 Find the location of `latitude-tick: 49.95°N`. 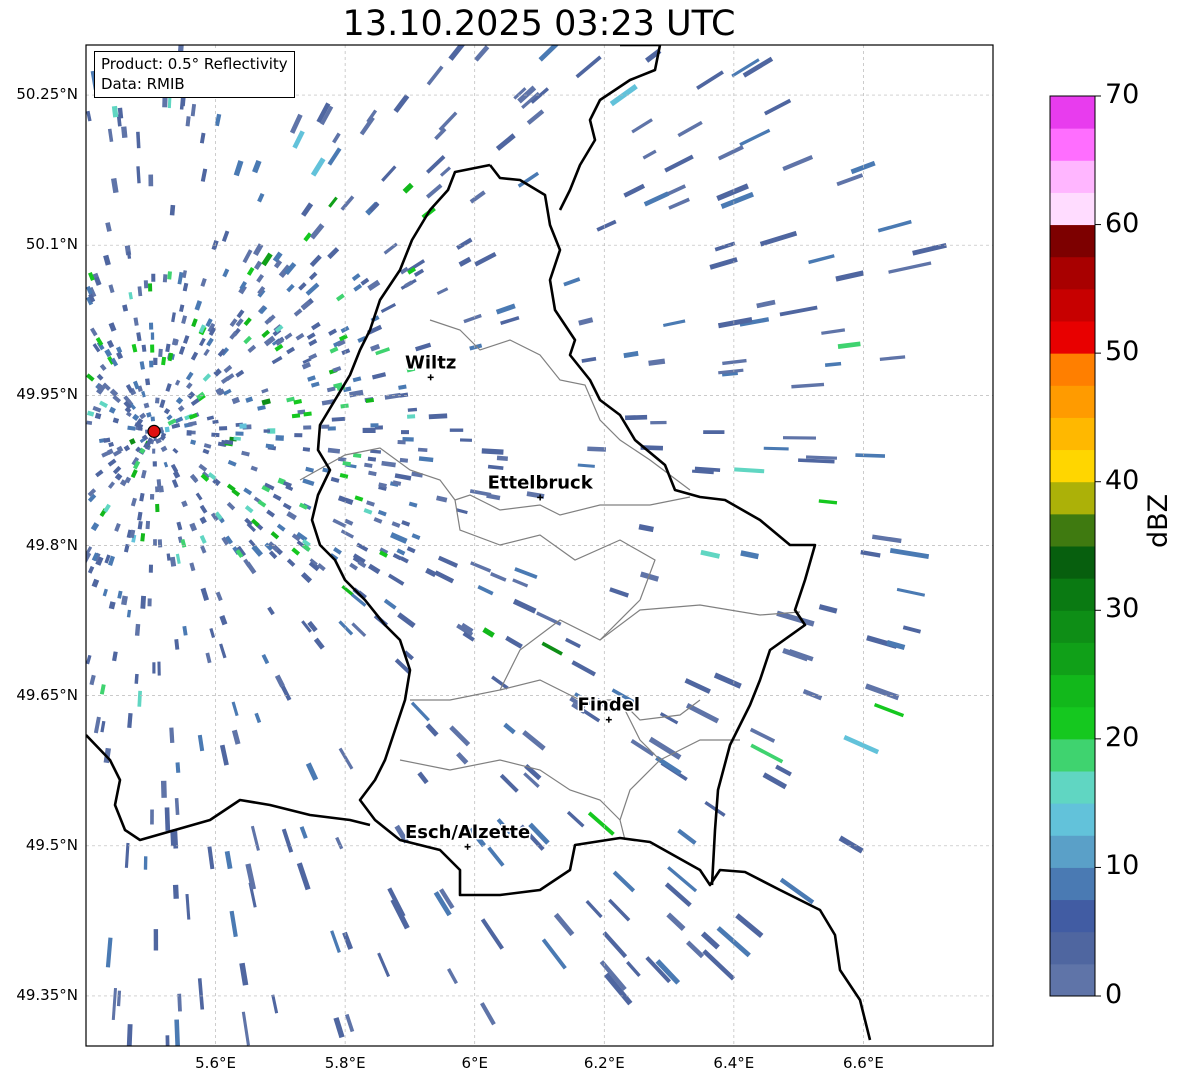

latitude-tick: 49.95°N is located at coordinates (47, 394).